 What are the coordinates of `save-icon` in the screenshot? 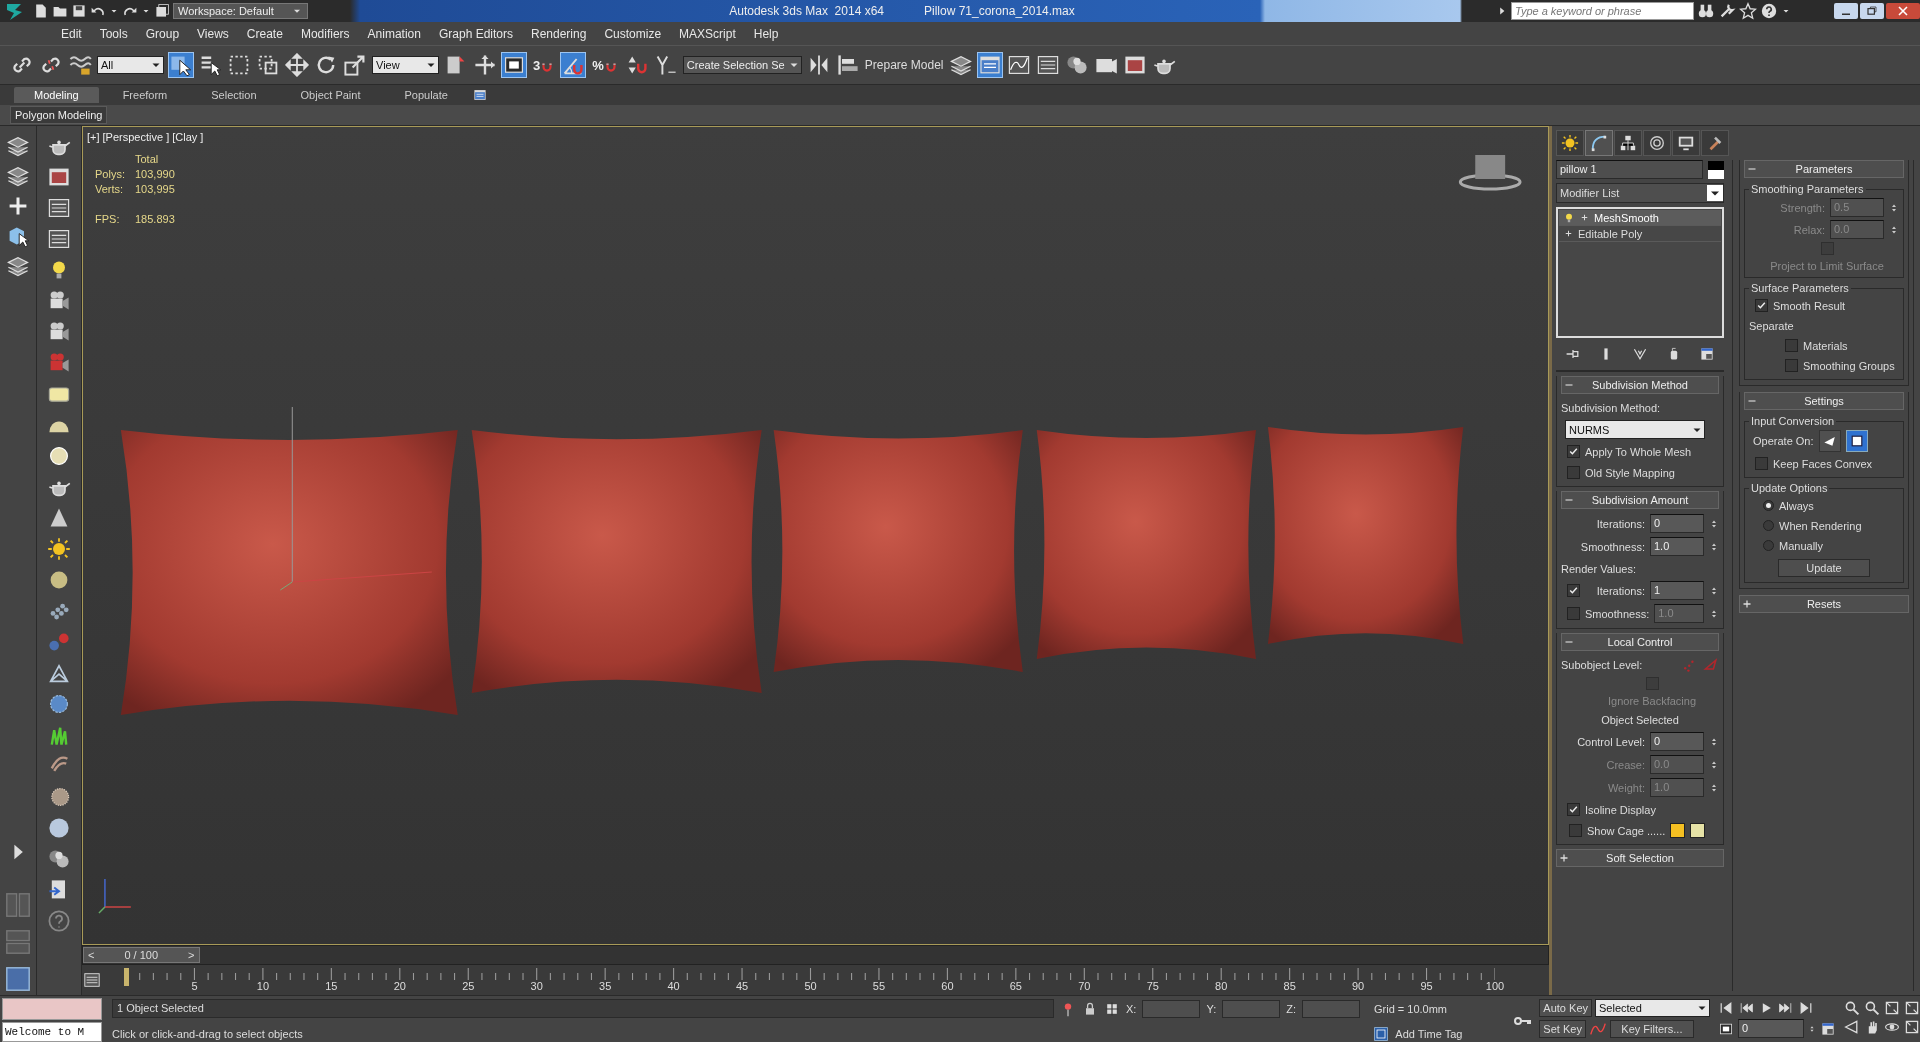 It's located at (79, 11).